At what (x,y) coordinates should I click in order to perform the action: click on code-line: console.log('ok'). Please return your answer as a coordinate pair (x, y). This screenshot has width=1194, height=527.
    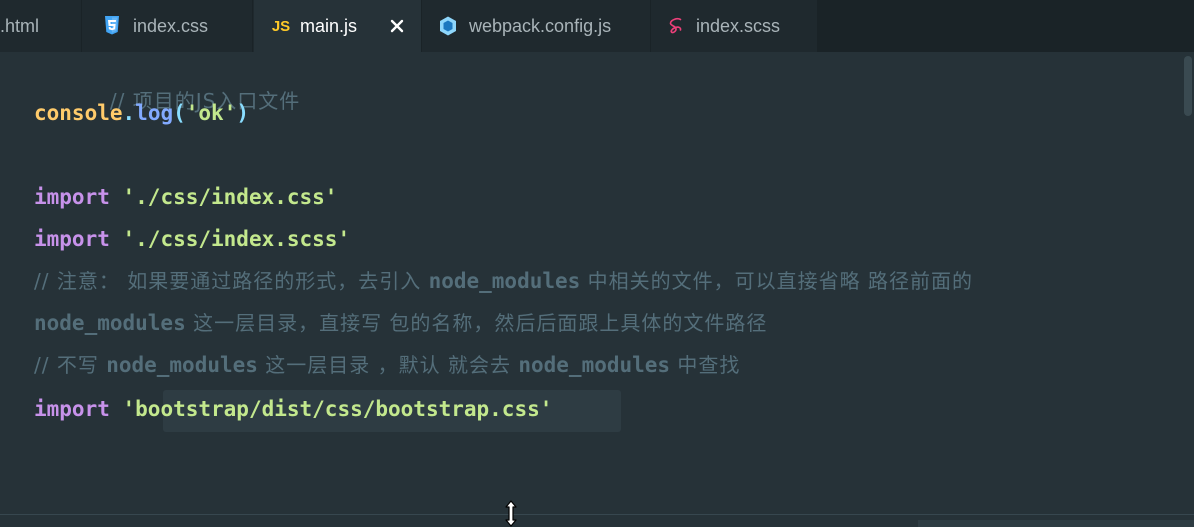
    Looking at the image, I should click on (141, 113).